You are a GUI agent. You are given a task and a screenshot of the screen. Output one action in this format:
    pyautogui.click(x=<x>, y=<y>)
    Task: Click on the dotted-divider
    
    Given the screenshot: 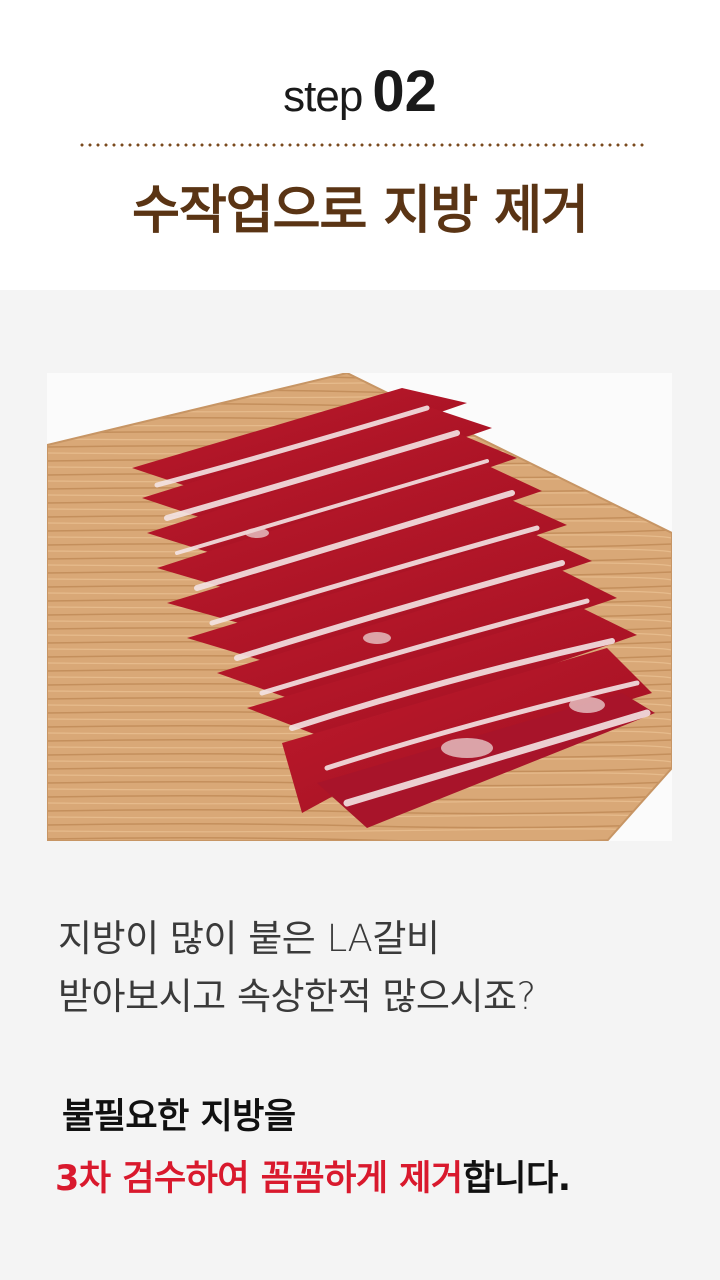 What is the action you would take?
    pyautogui.click(x=362, y=145)
    